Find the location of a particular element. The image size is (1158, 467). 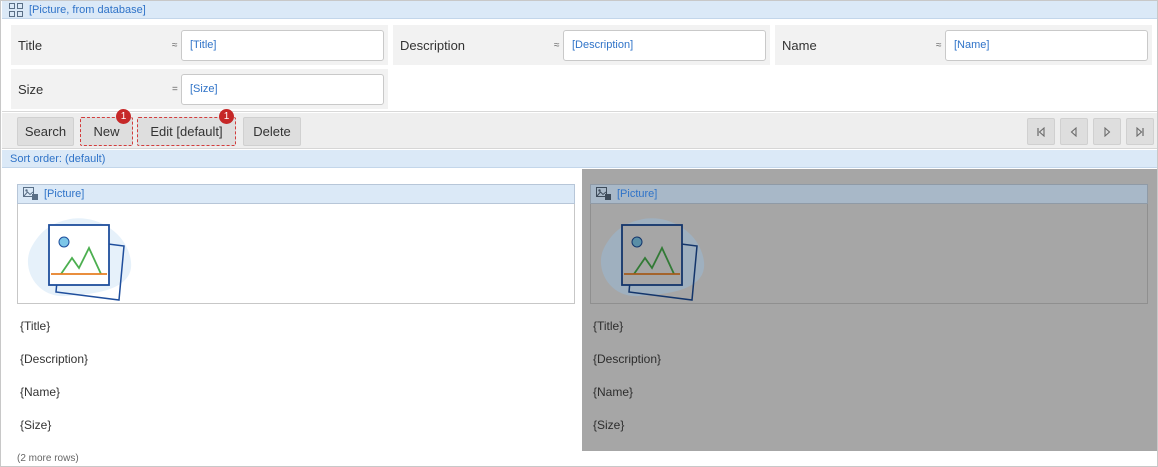

more-rows-indicator: (2 more rows) is located at coordinates (48, 458).